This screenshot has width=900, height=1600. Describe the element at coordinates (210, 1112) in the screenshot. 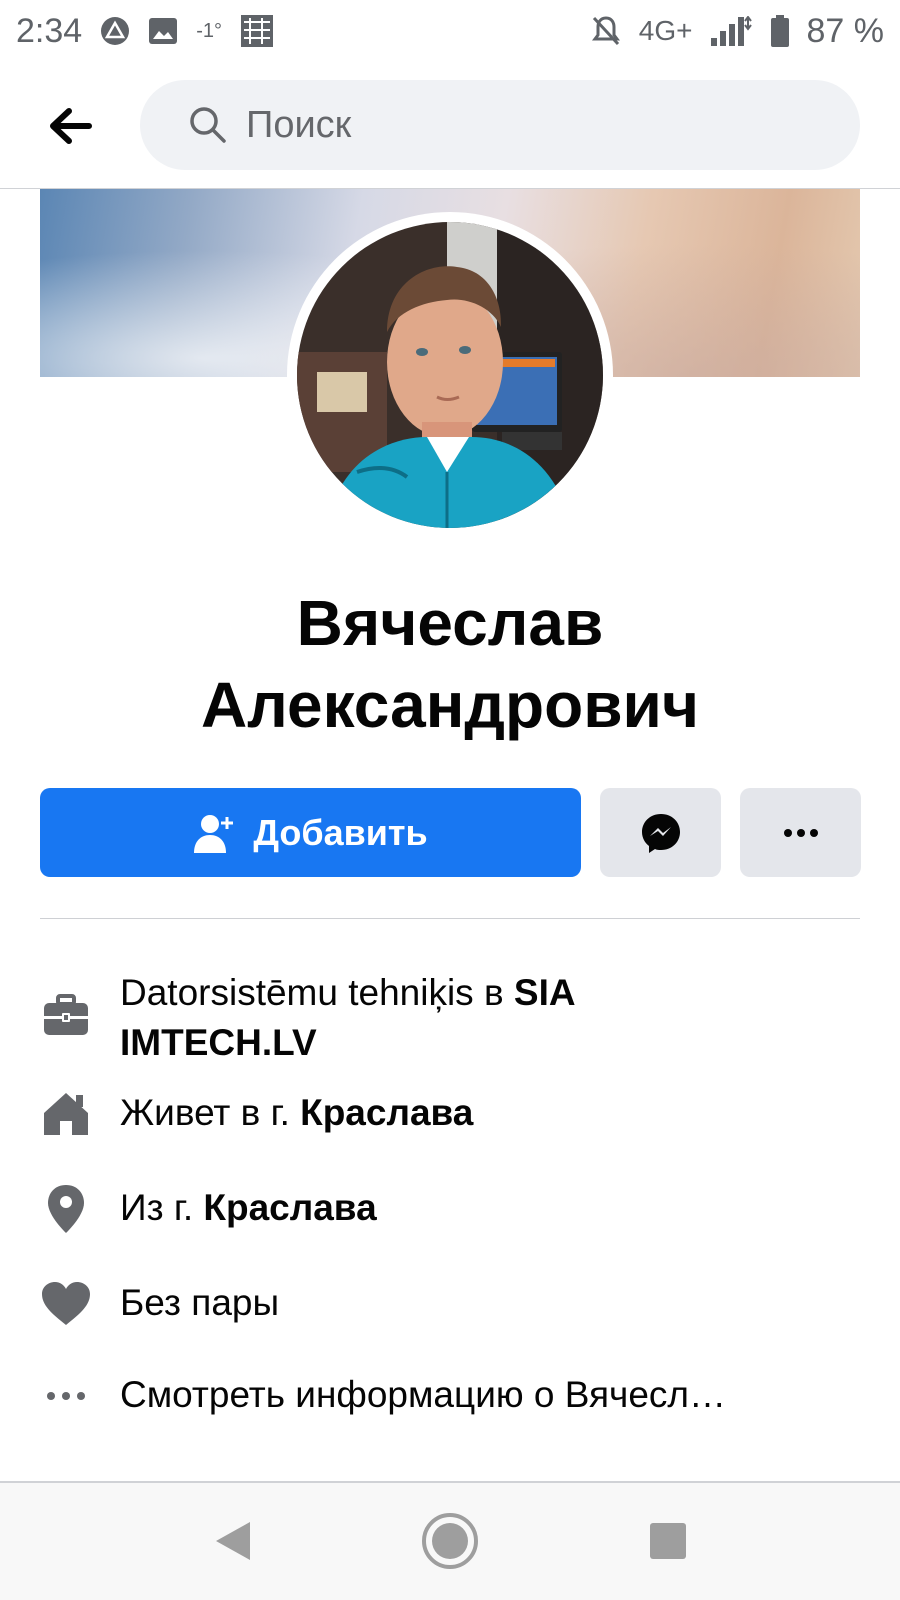

I see `lives-prefix: Живет в г.` at that location.